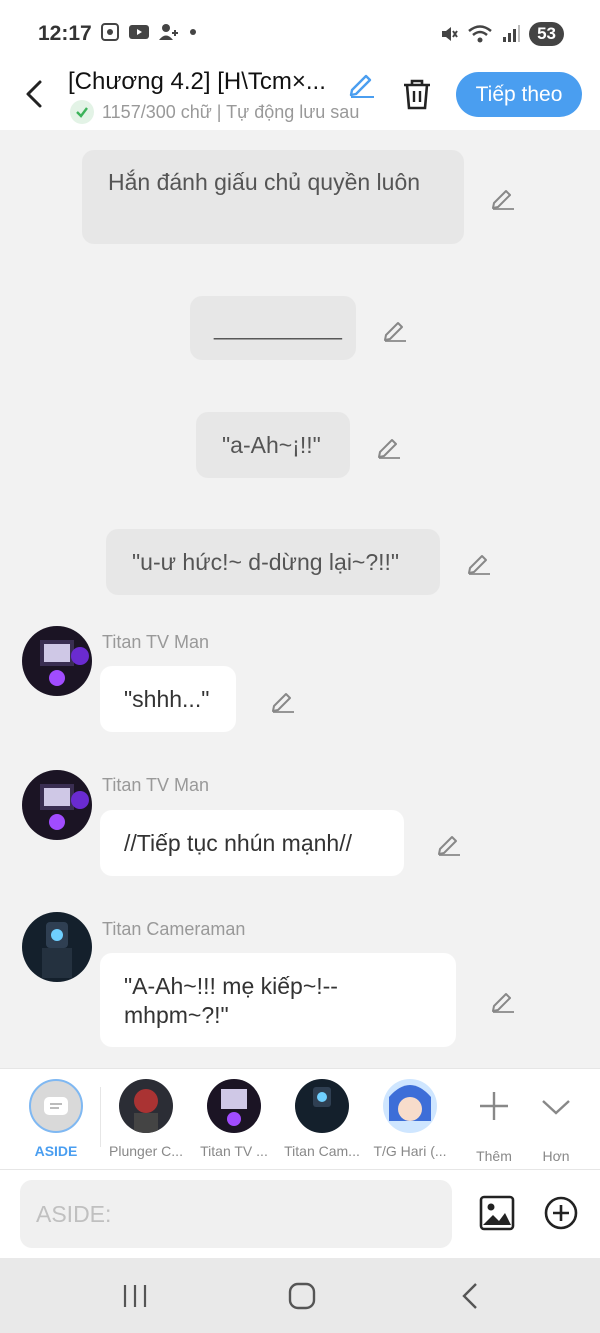 Image resolution: width=600 pixels, height=1333 pixels. Describe the element at coordinates (56, 1106) in the screenshot. I see `aside-icon` at that location.